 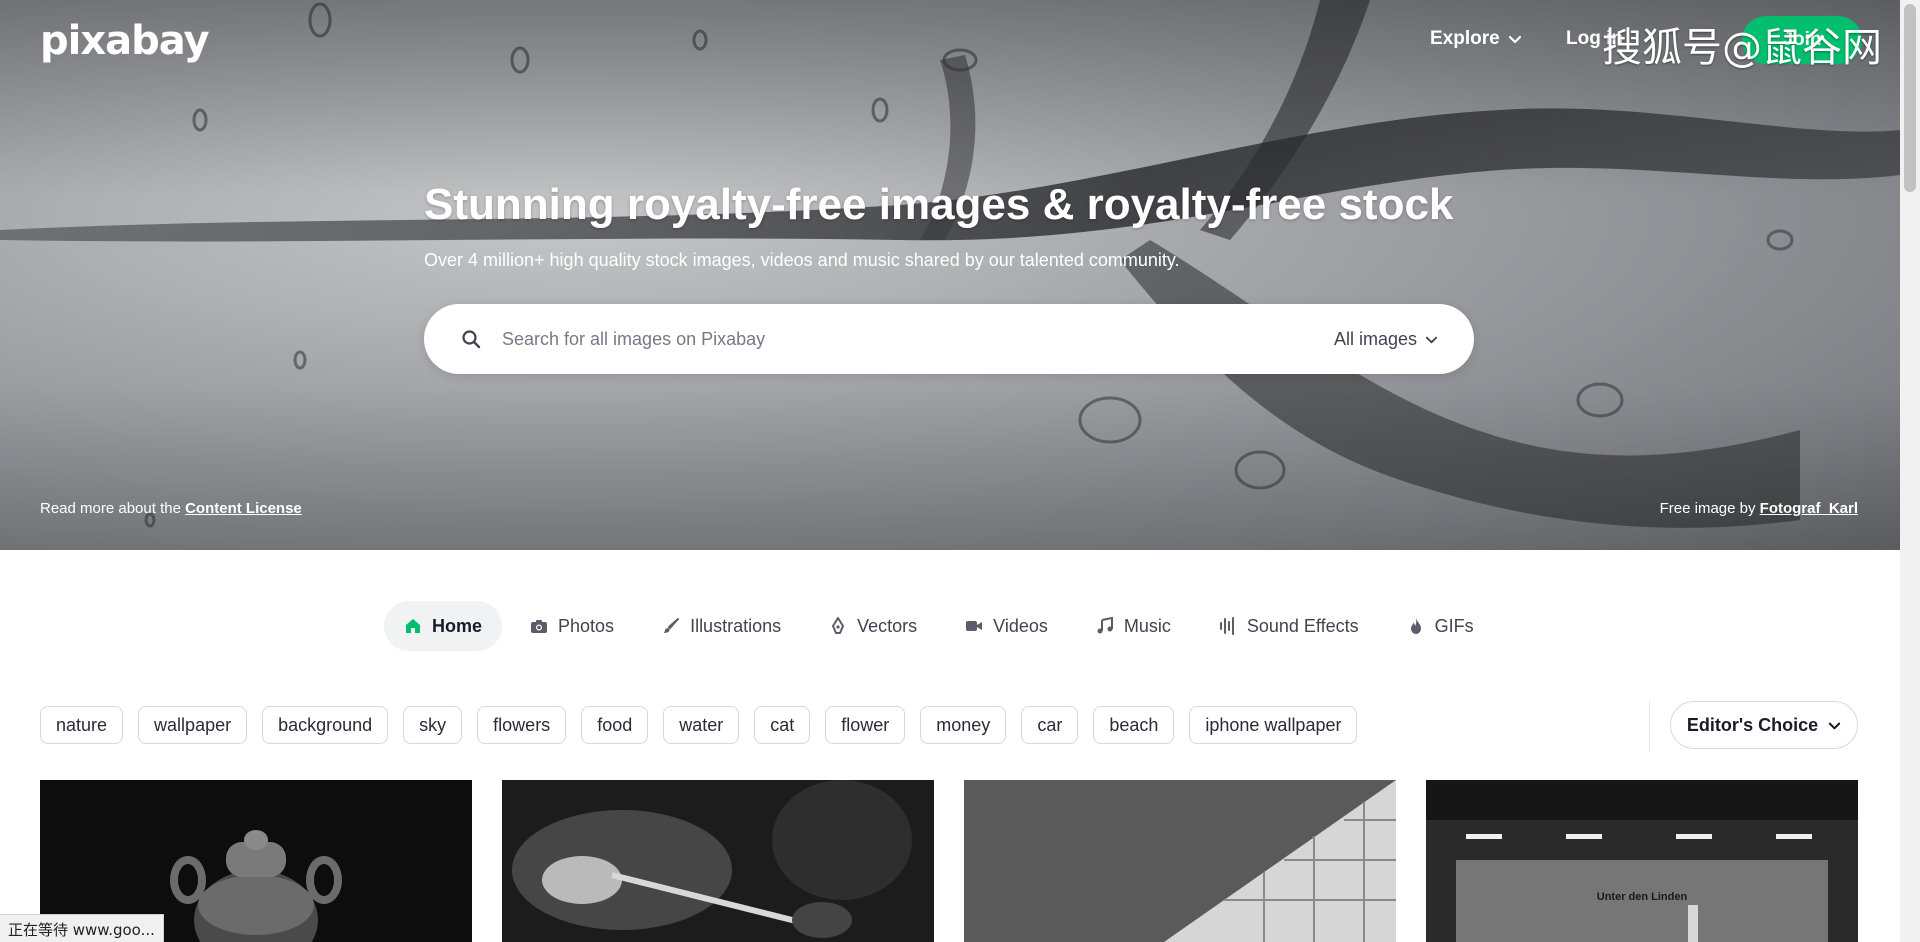 I want to click on credit-prefix: Free image by, so click(x=1709, y=508).